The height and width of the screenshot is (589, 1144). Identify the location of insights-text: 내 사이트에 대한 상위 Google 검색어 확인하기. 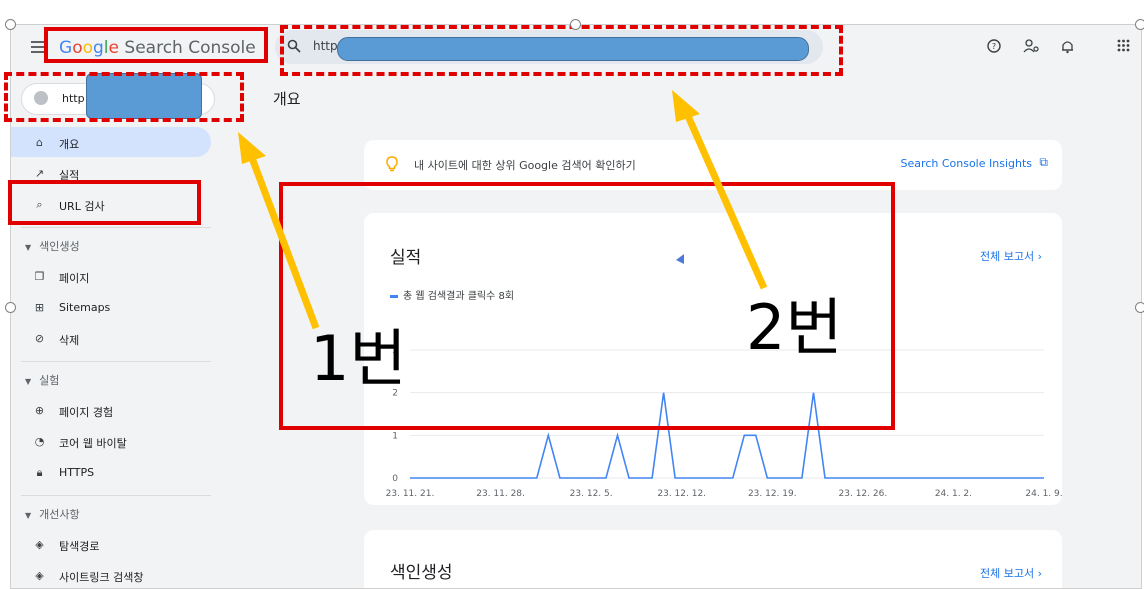
(525, 165).